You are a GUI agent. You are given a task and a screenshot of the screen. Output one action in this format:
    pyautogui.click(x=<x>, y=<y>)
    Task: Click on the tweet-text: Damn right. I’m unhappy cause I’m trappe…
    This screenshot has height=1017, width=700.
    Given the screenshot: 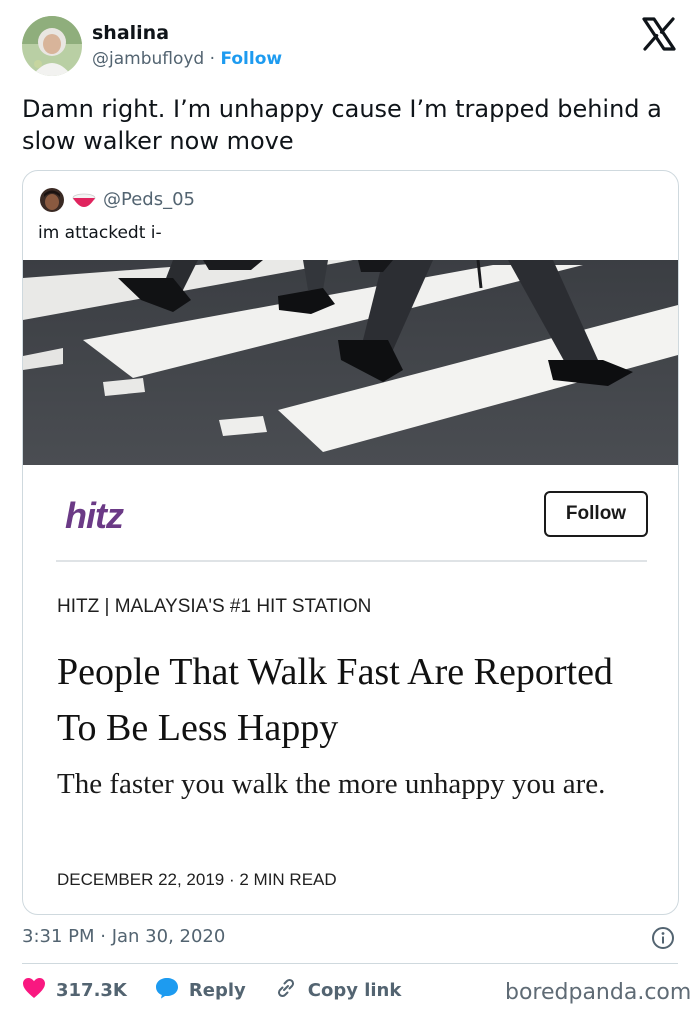 What is the action you would take?
    pyautogui.click(x=342, y=125)
    